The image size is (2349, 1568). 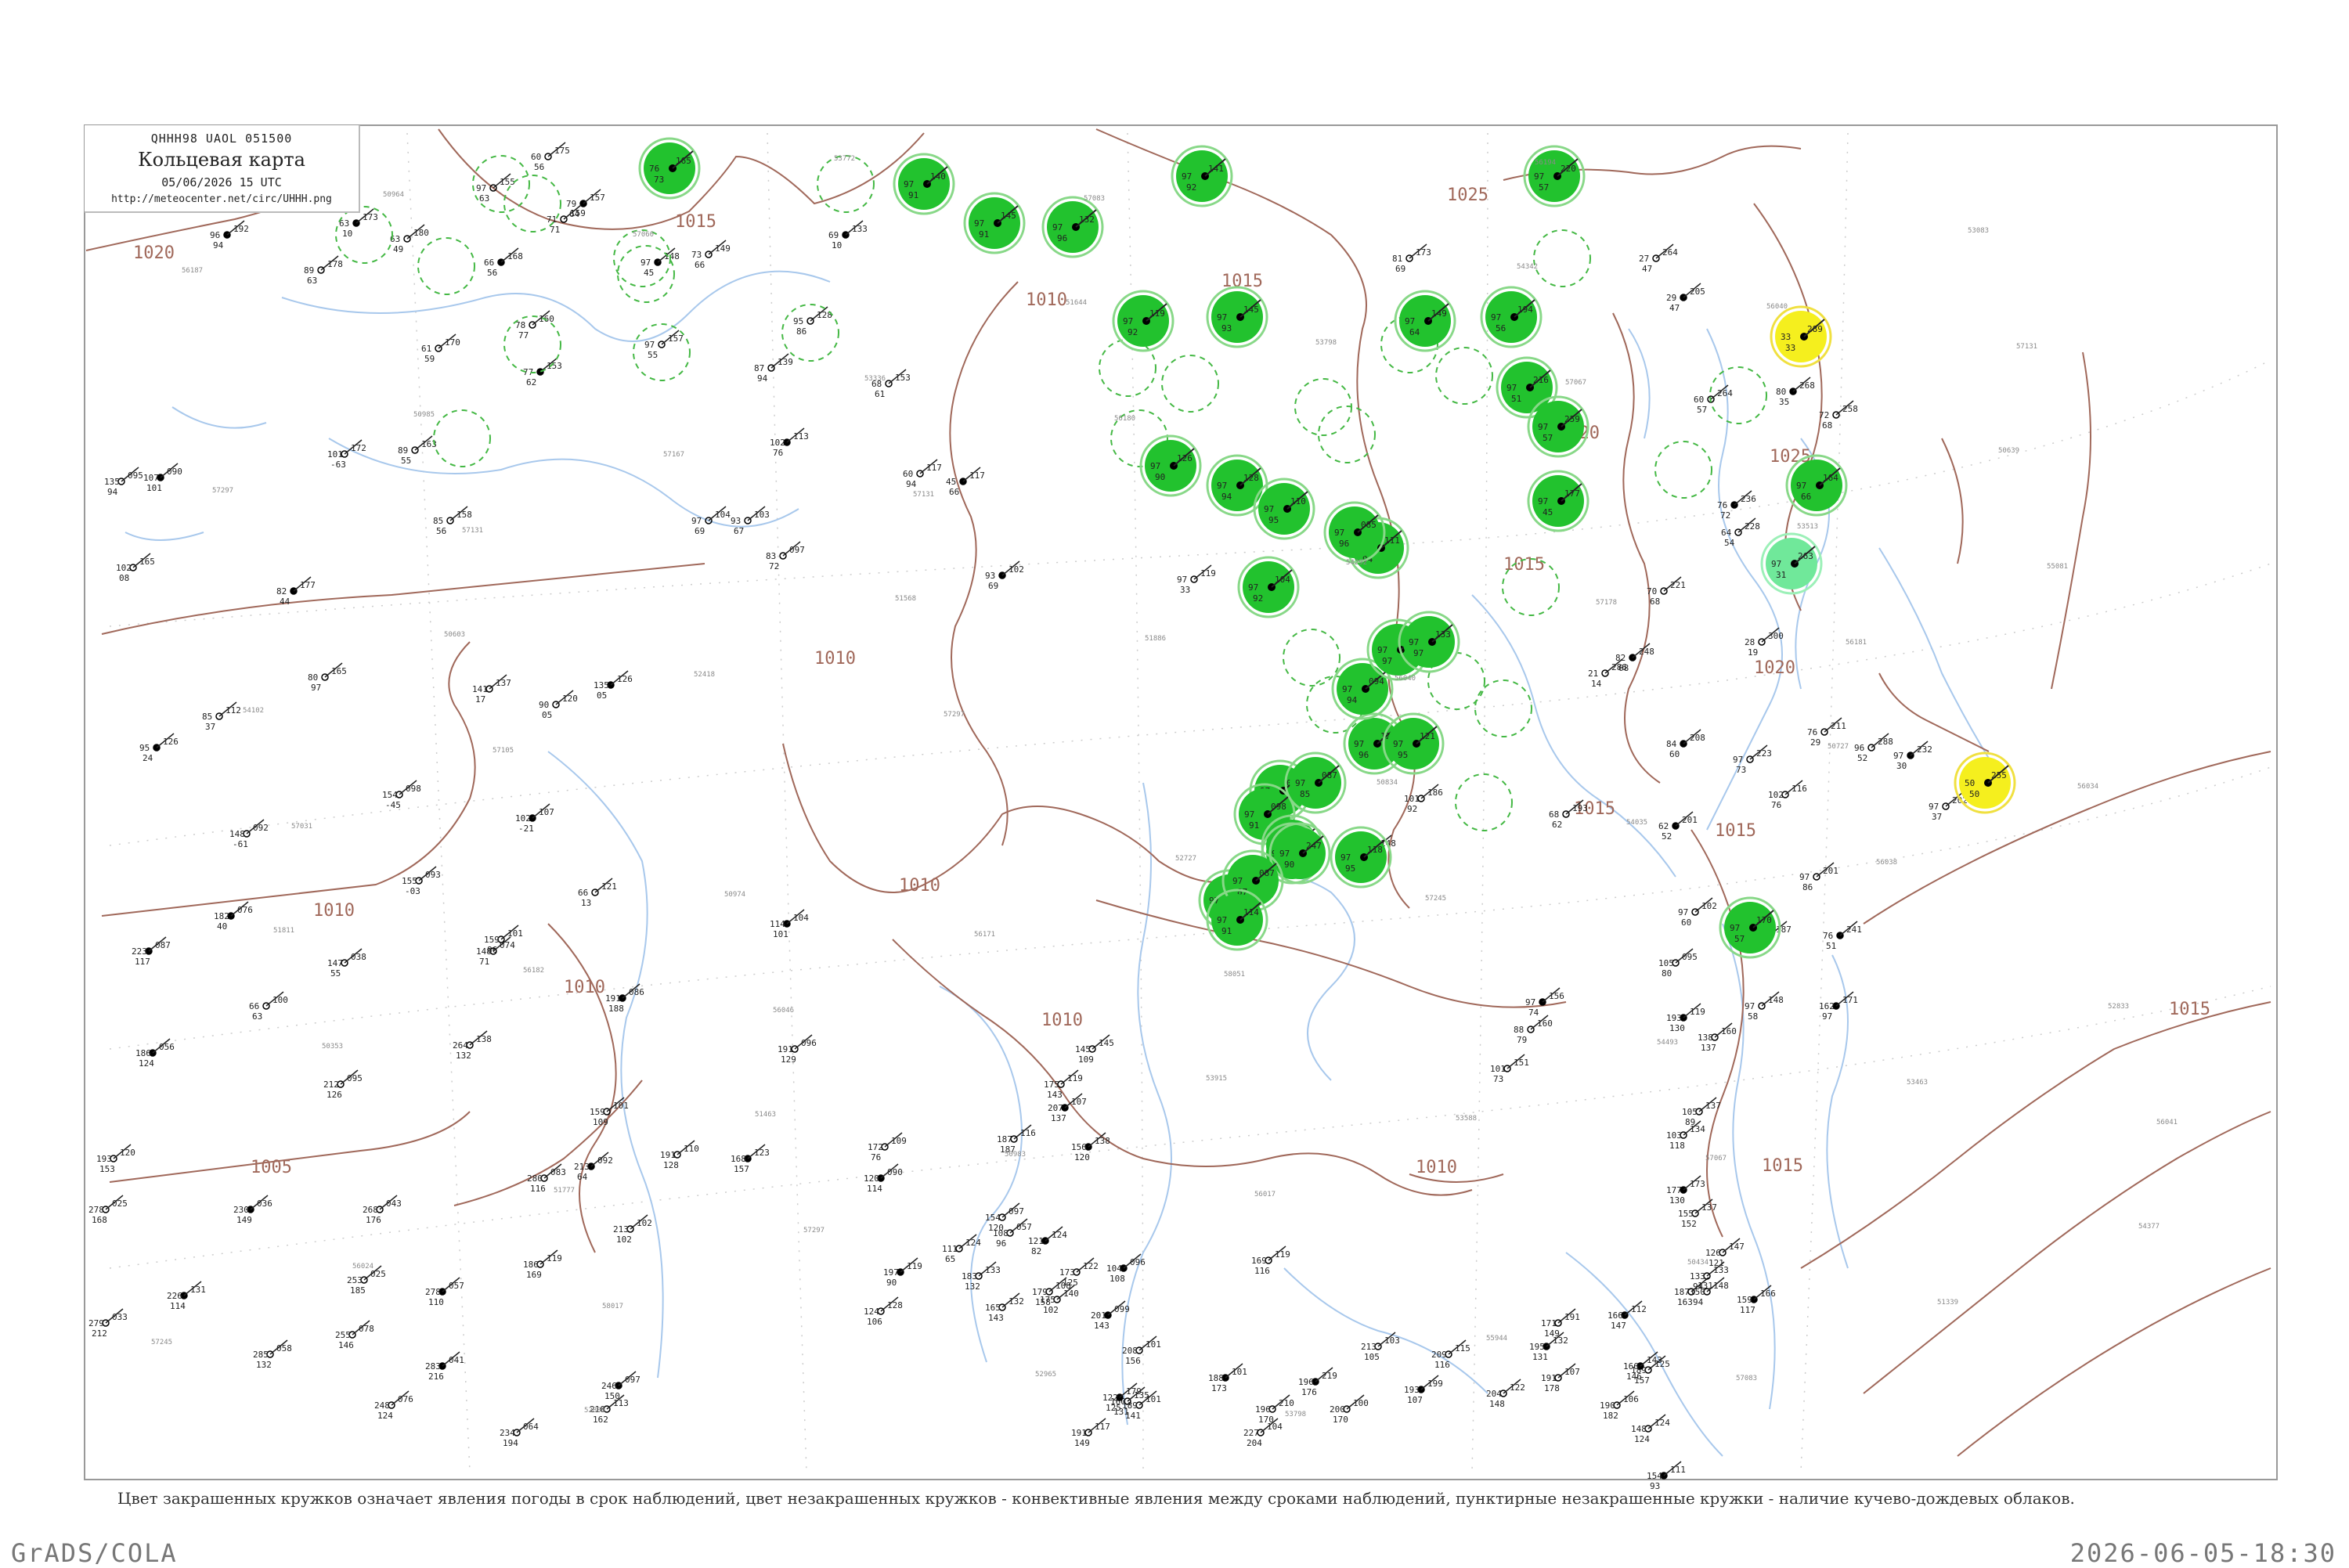 What do you see at coordinates (1286, 1403) in the screenshot?
I see `pressure-value: 210` at bounding box center [1286, 1403].